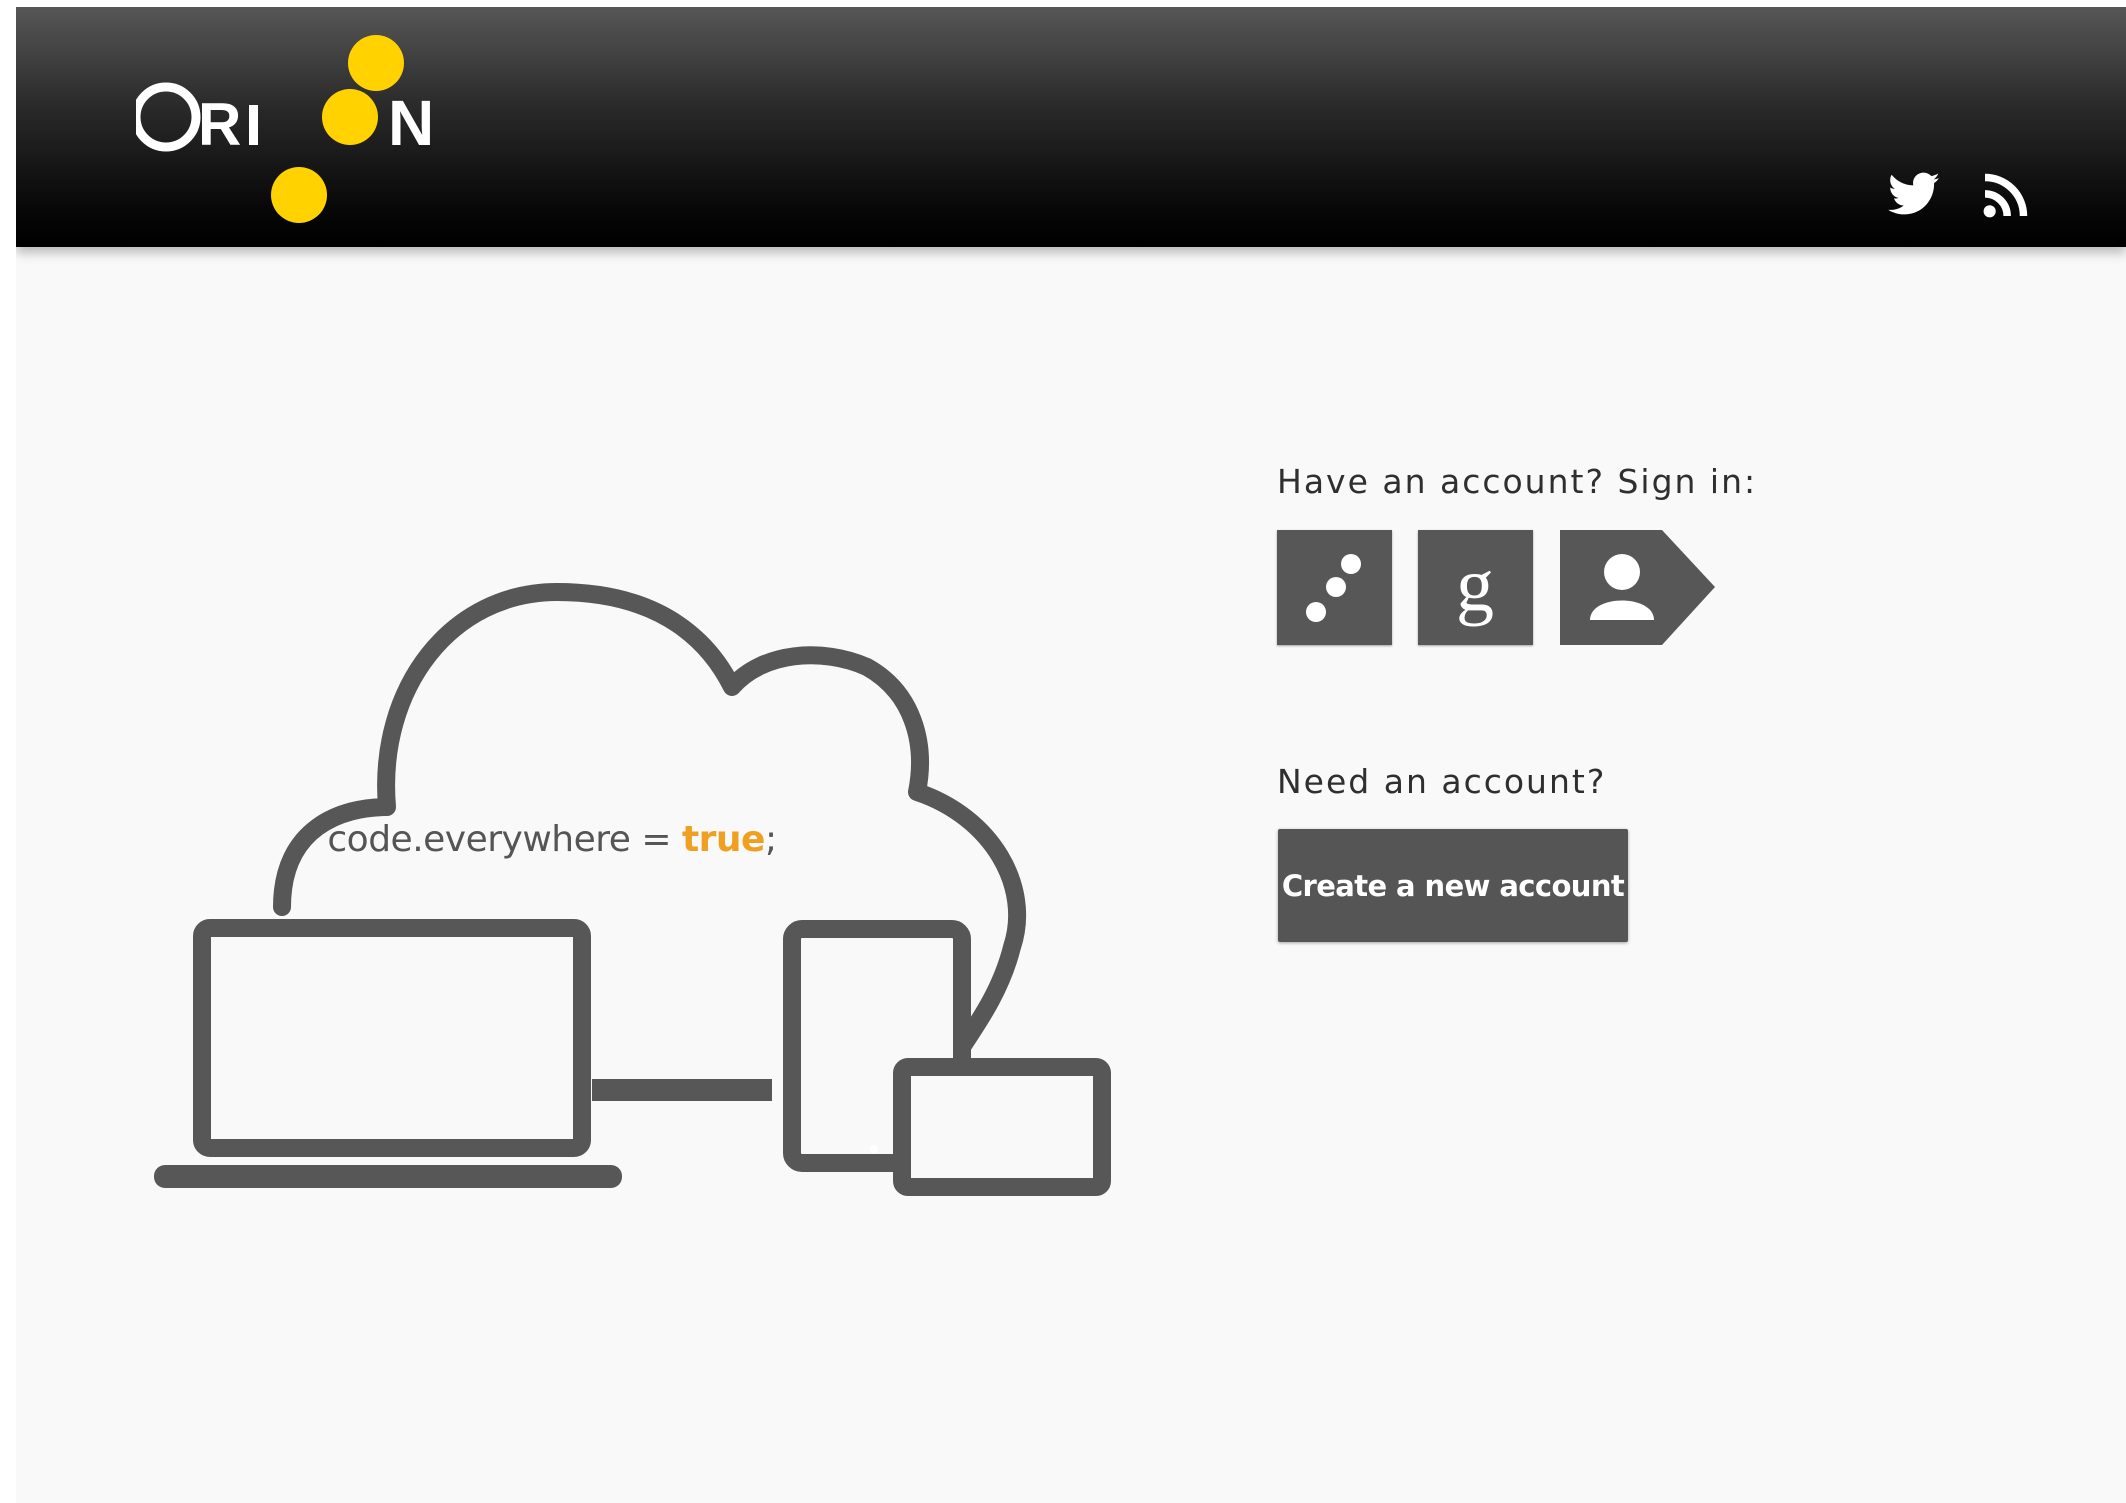 This screenshot has height=1503, width=2126. I want to click on google-signin-button: g, so click(1475, 587).